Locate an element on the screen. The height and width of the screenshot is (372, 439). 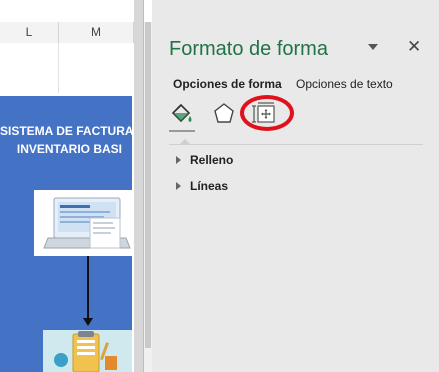
section-lineas: Líneas is located at coordinates (202, 186).